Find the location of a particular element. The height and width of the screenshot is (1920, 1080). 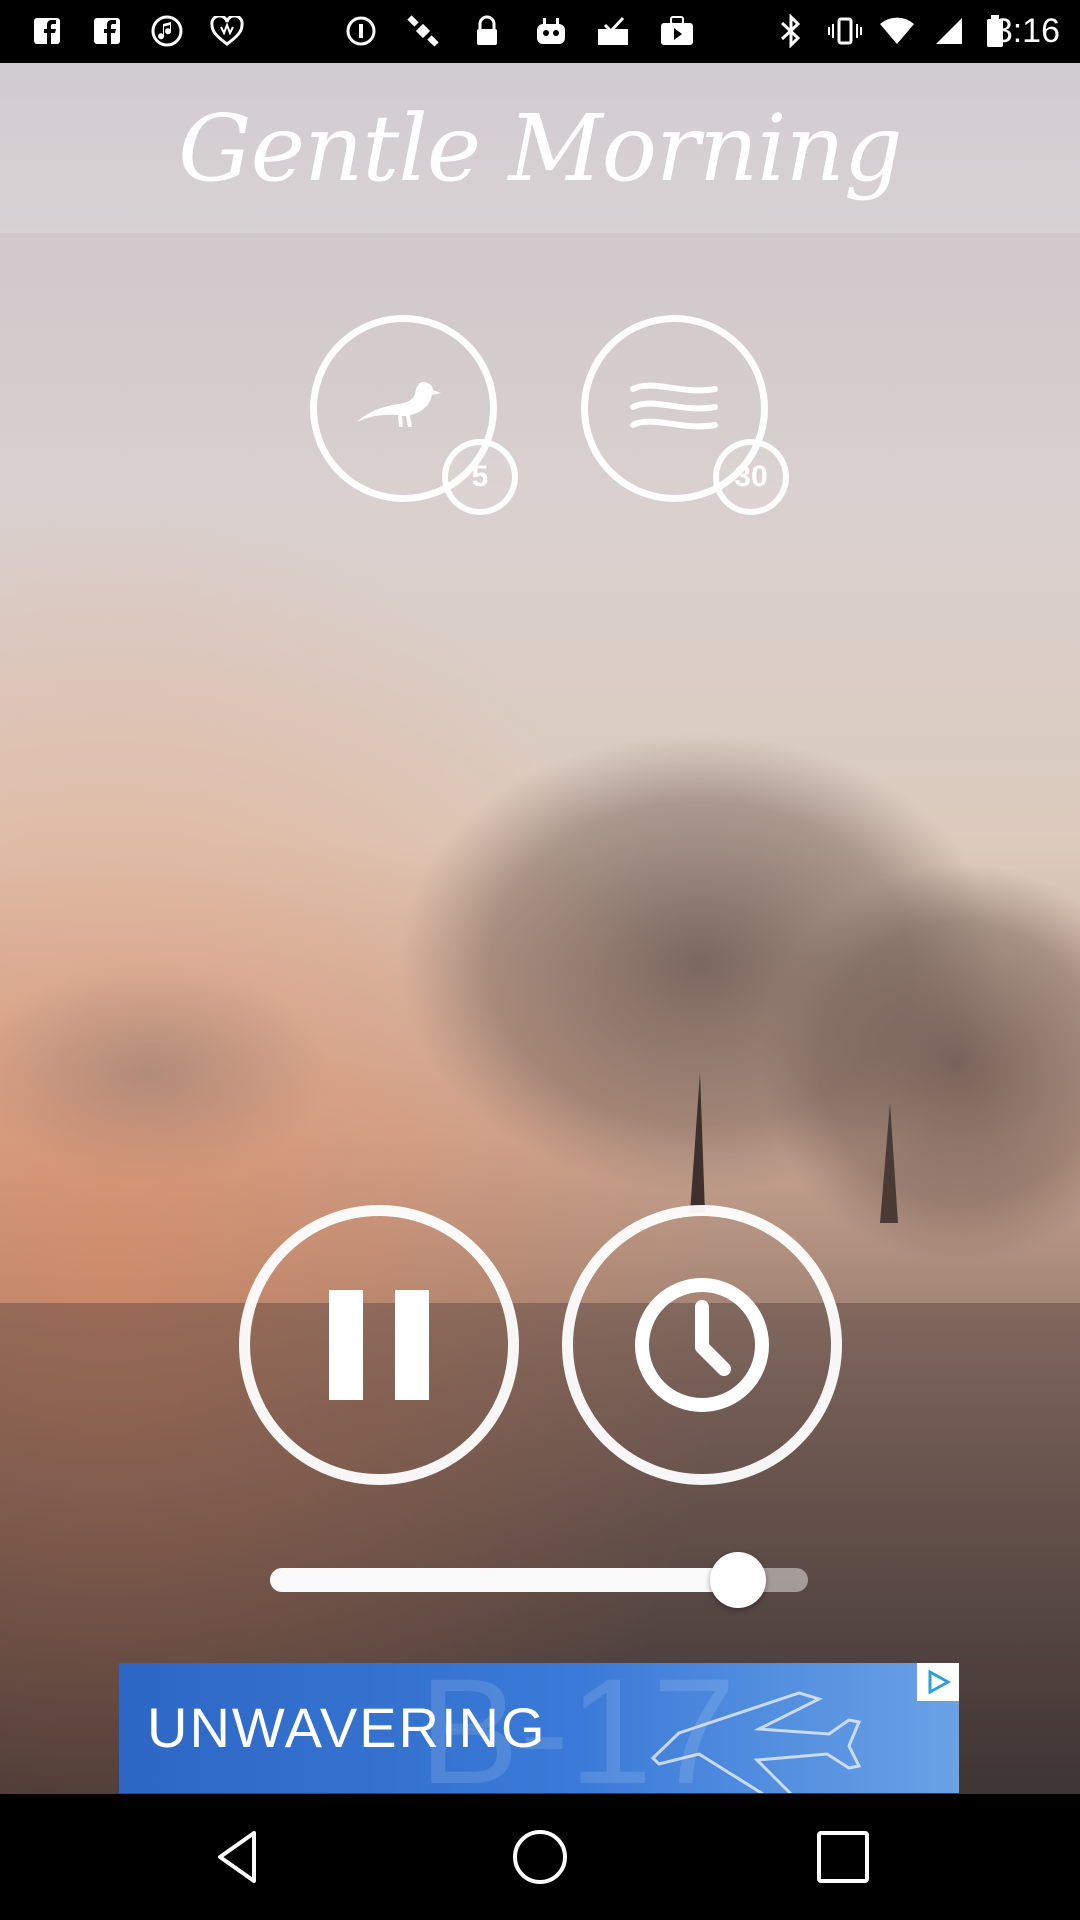

home-icon is located at coordinates (540, 1857).